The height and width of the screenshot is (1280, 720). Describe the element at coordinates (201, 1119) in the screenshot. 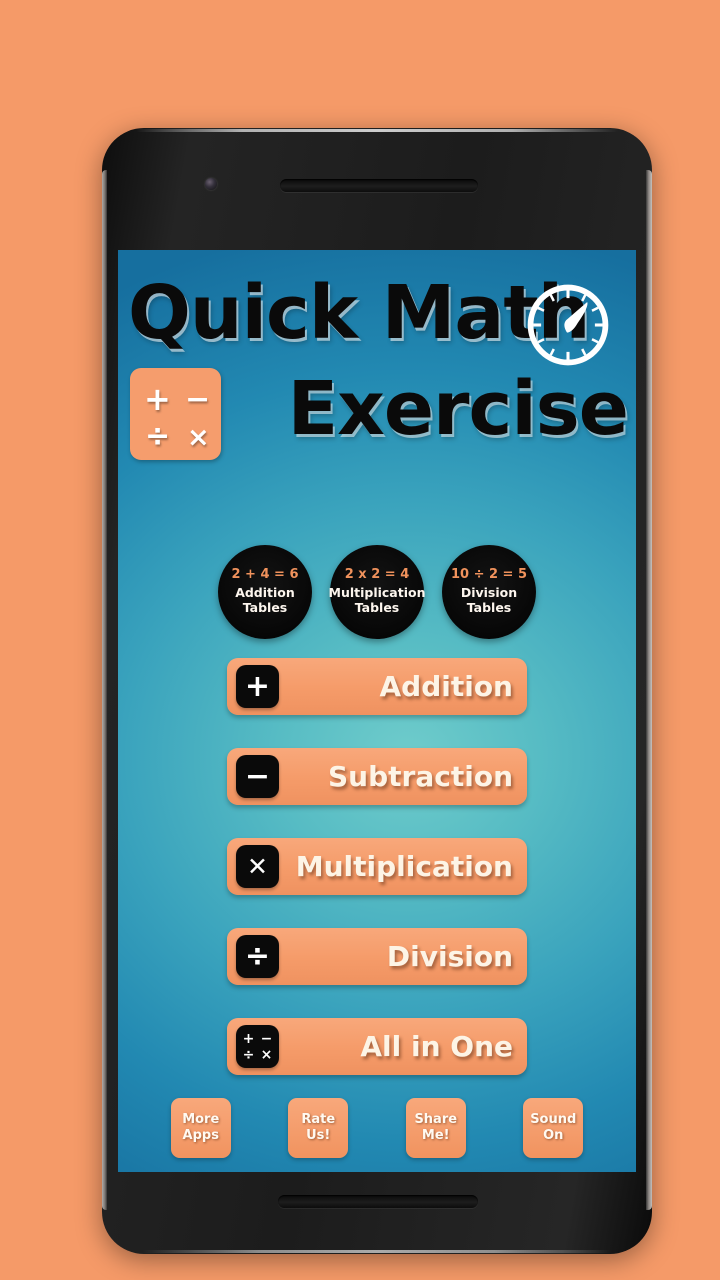

I see `more-apps-label-line1: More` at that location.